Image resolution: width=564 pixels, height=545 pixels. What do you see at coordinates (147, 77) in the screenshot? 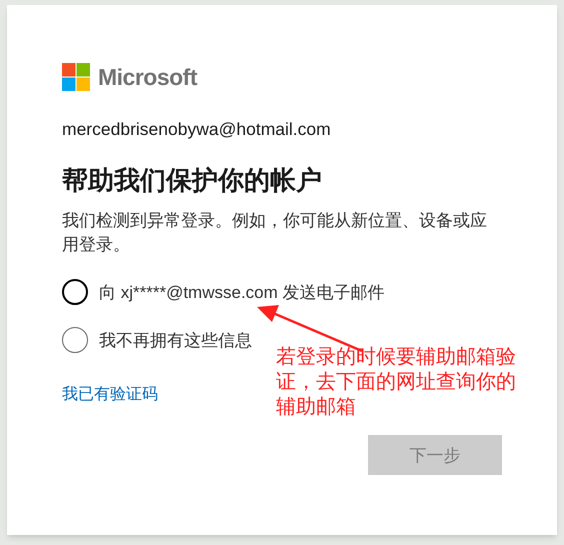
I see `logo-text: Microsoft` at bounding box center [147, 77].